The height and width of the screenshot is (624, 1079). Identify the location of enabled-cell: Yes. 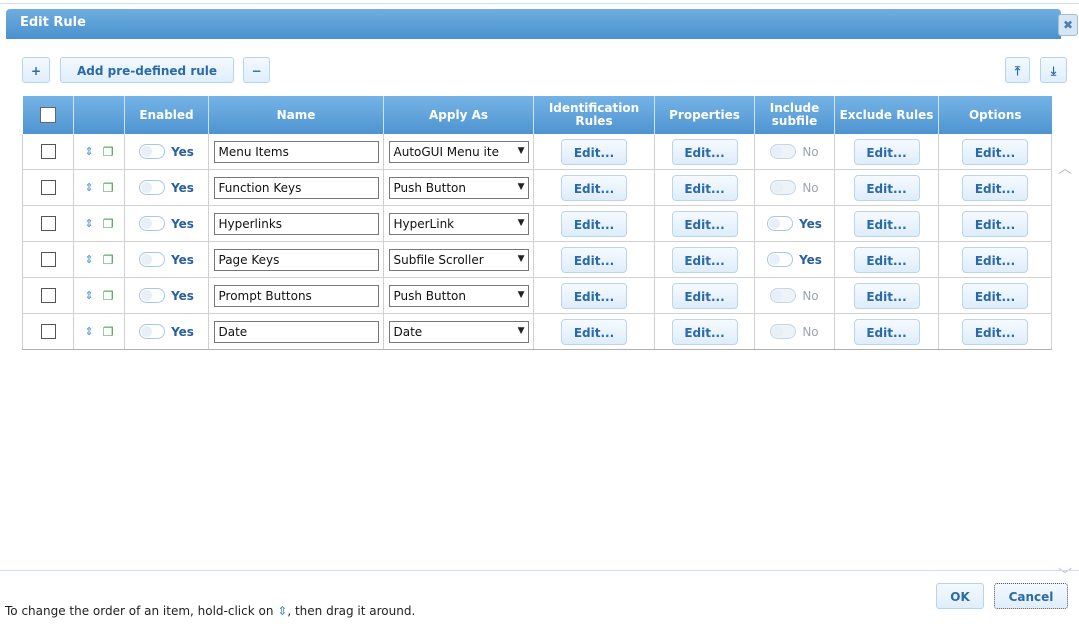
(166, 295).